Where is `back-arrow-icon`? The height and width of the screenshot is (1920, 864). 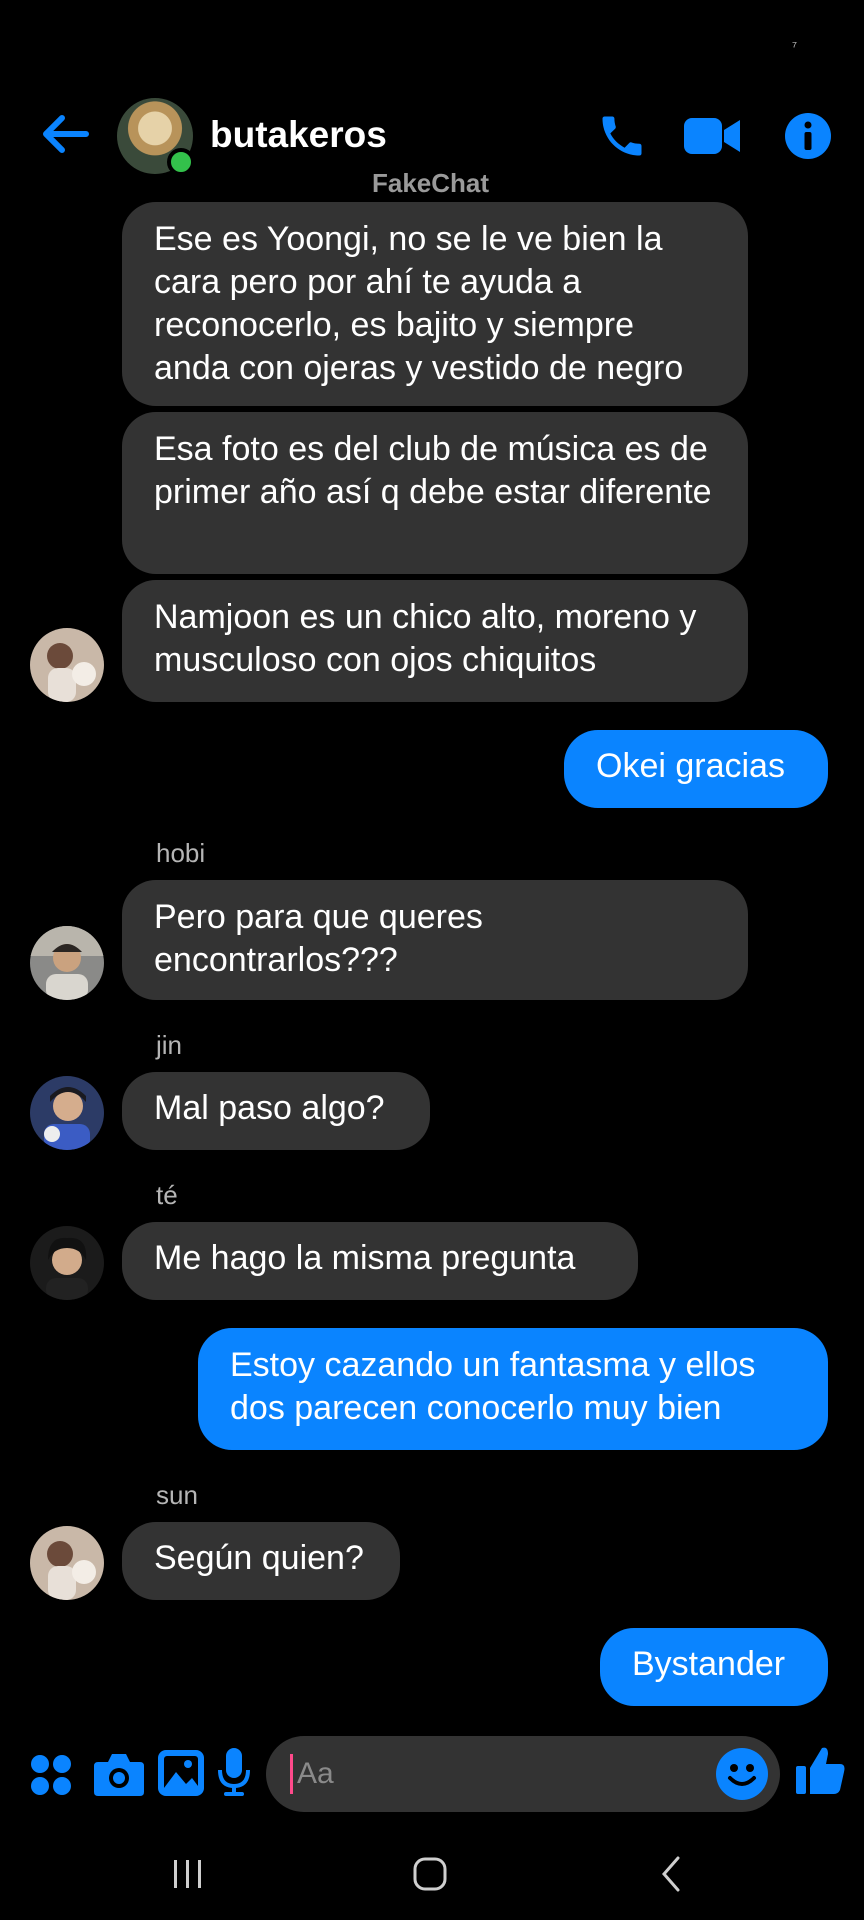
back-arrow-icon is located at coordinates (65, 134).